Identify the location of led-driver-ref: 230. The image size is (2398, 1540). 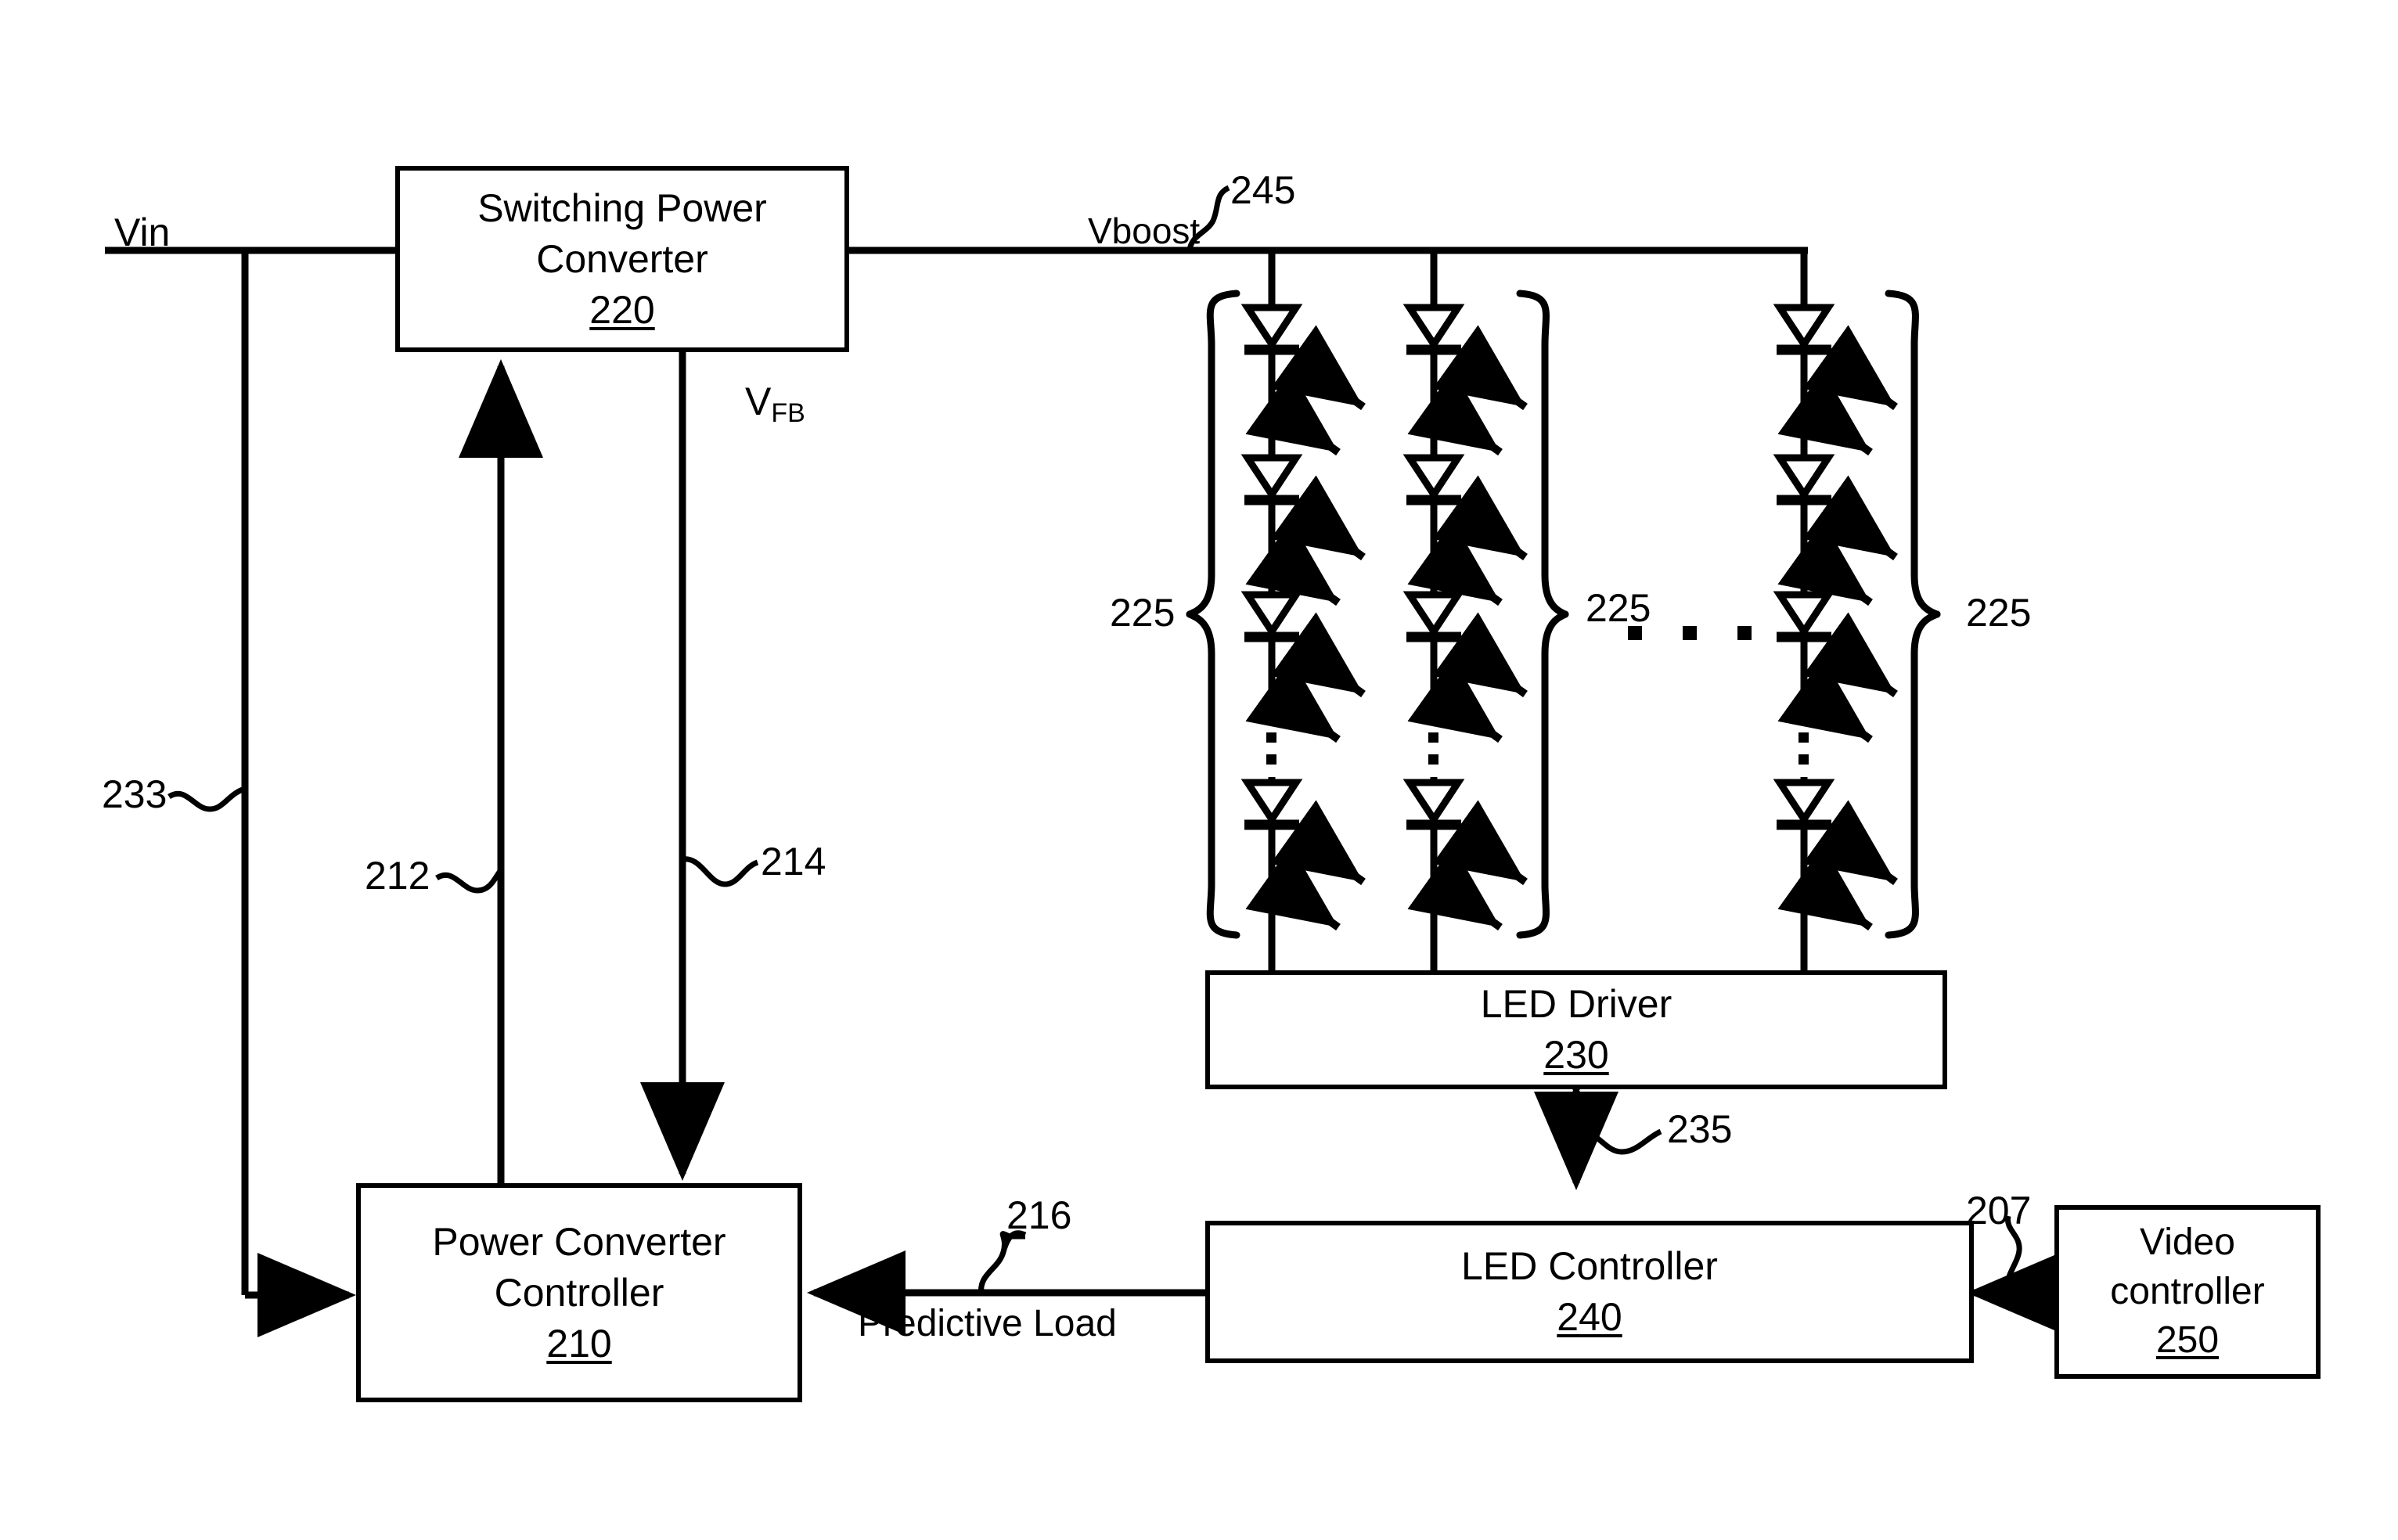
(1576, 1055).